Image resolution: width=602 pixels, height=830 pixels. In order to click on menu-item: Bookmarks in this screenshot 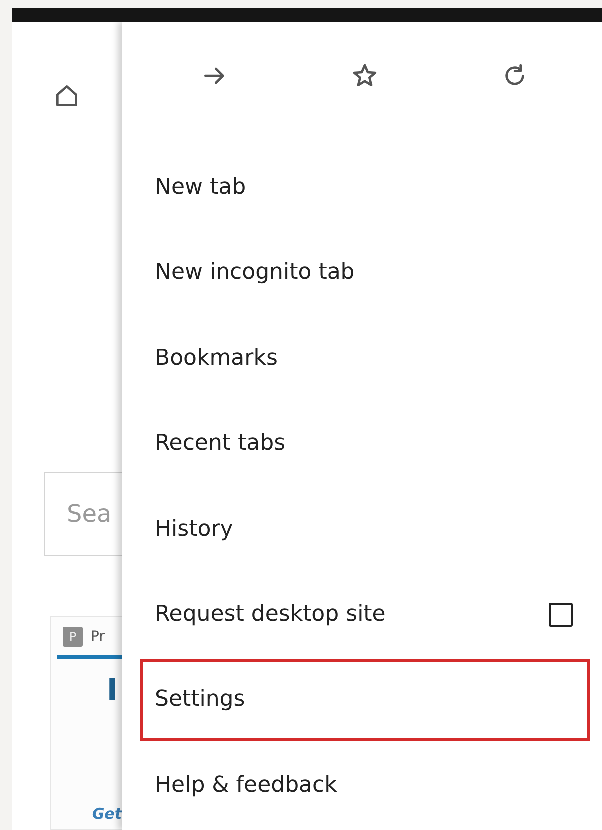, I will do `click(365, 359)`.